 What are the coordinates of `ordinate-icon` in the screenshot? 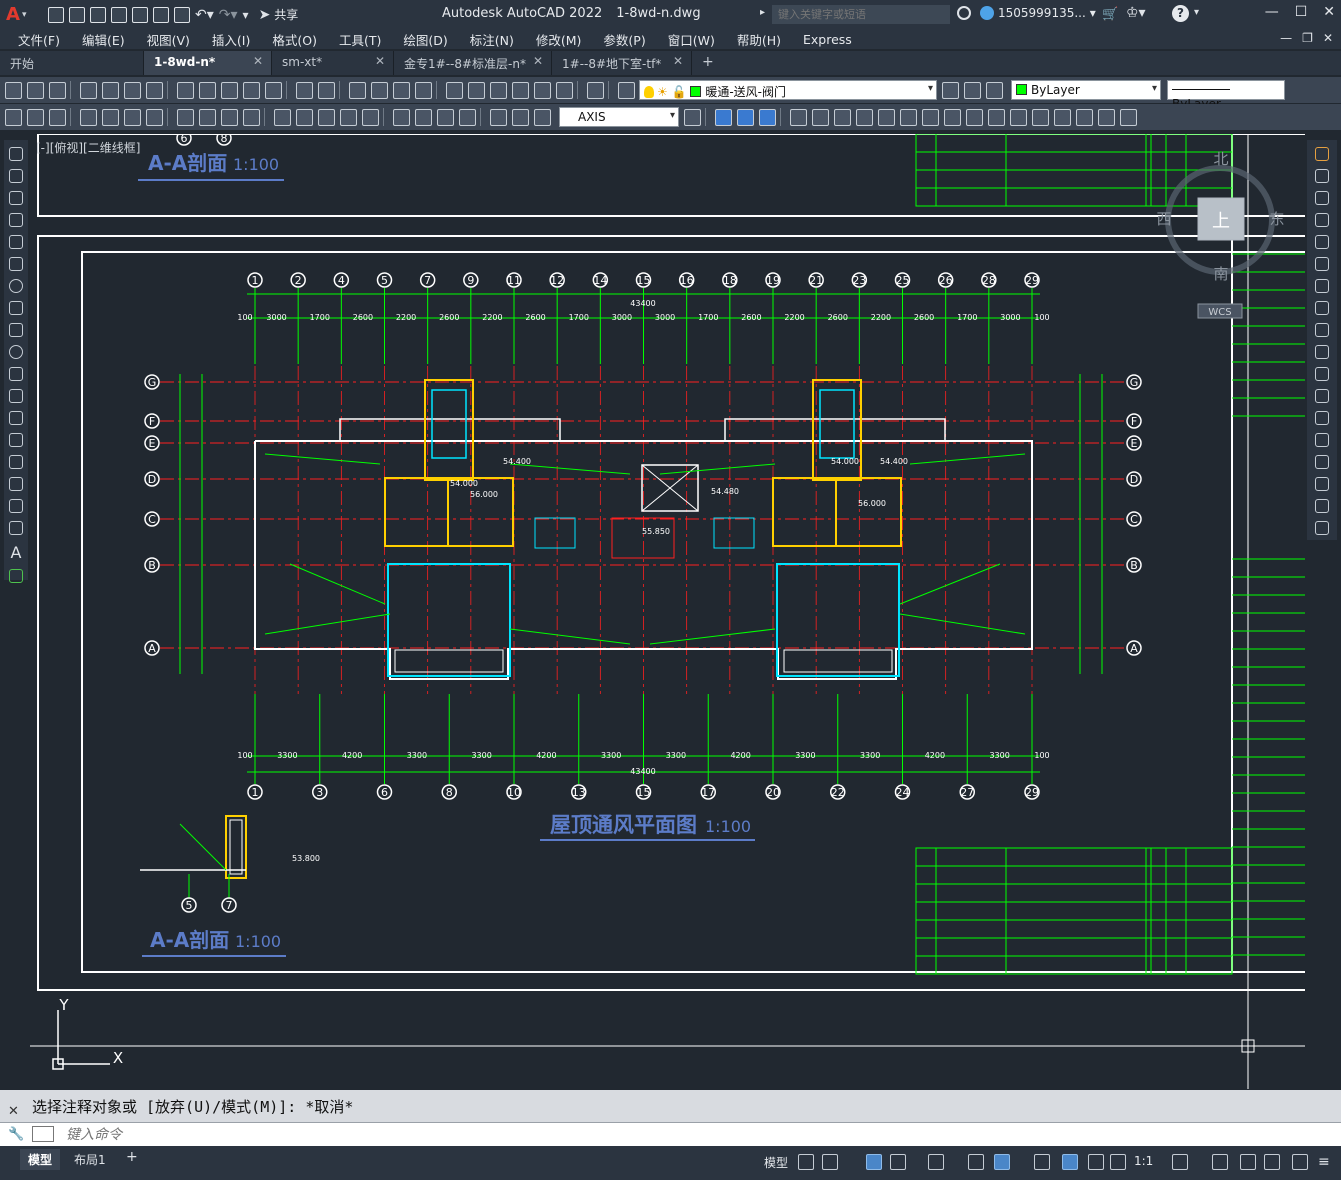 It's located at (154, 117).